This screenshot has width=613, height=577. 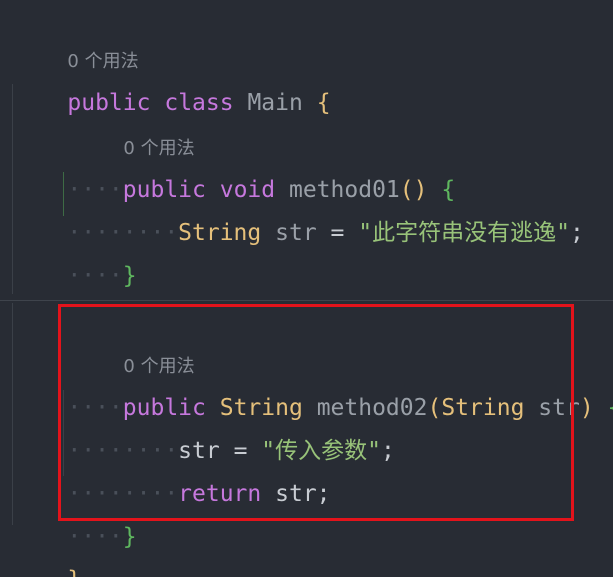 What do you see at coordinates (337, 233) in the screenshot?
I see `operator-assign: =` at bounding box center [337, 233].